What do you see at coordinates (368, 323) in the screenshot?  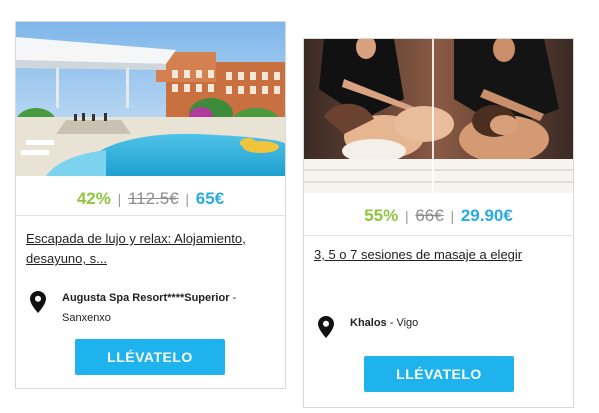 I see `location-name: Khalos` at bounding box center [368, 323].